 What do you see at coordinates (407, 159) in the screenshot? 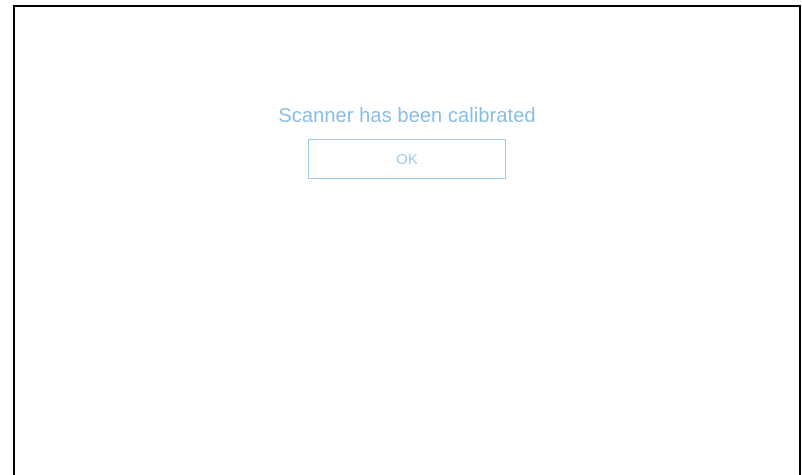
I see `ok-button: OK` at bounding box center [407, 159].